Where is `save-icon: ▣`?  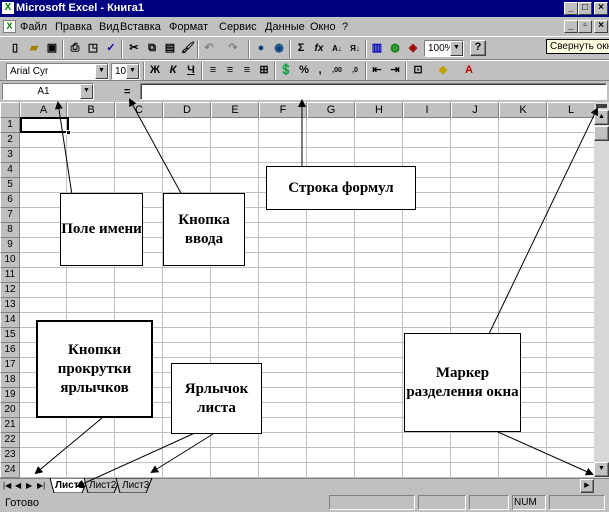 save-icon: ▣ is located at coordinates (52, 48).